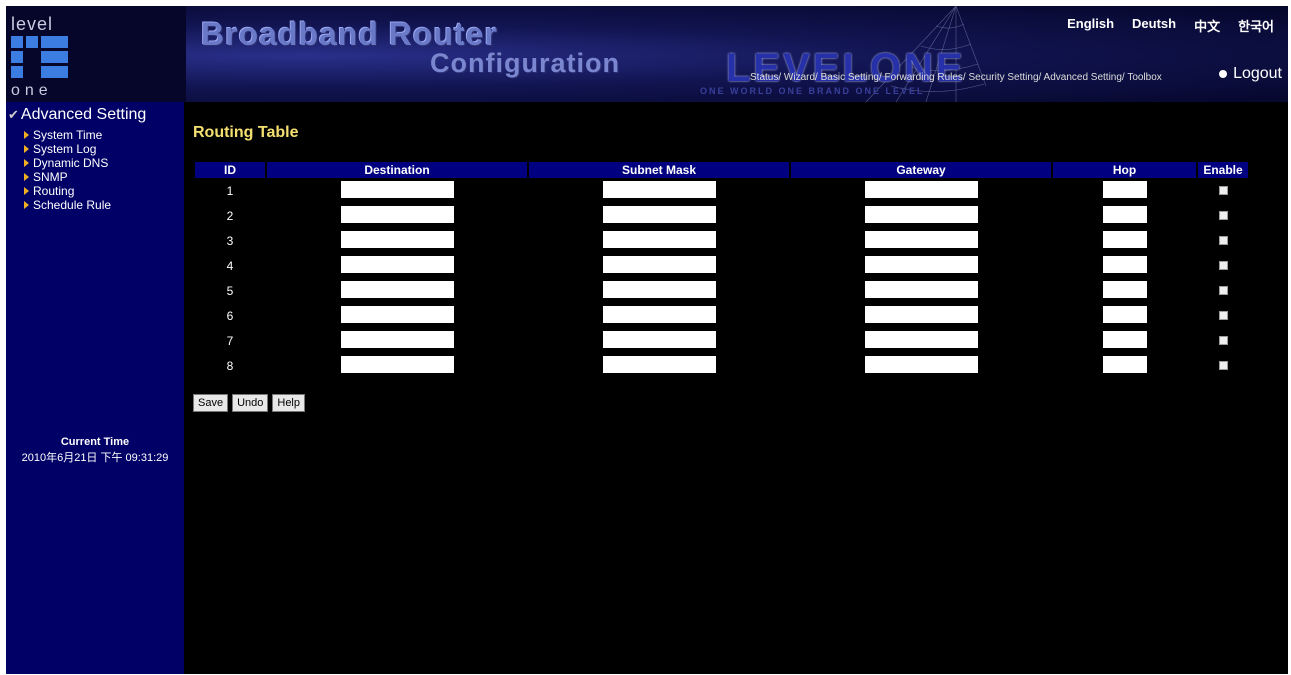  Describe the element at coordinates (288, 403) in the screenshot. I see `help-button: Help` at that location.